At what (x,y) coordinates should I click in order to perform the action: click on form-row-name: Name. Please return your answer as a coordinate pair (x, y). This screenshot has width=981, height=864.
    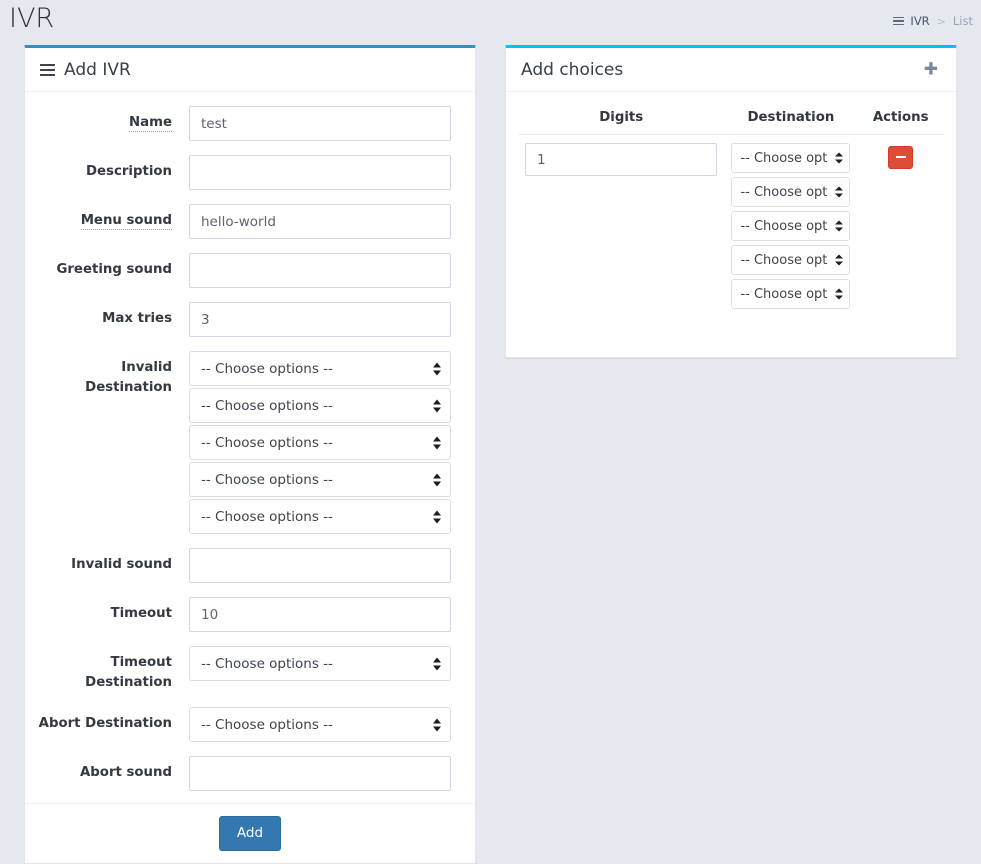
    Looking at the image, I should click on (250, 123).